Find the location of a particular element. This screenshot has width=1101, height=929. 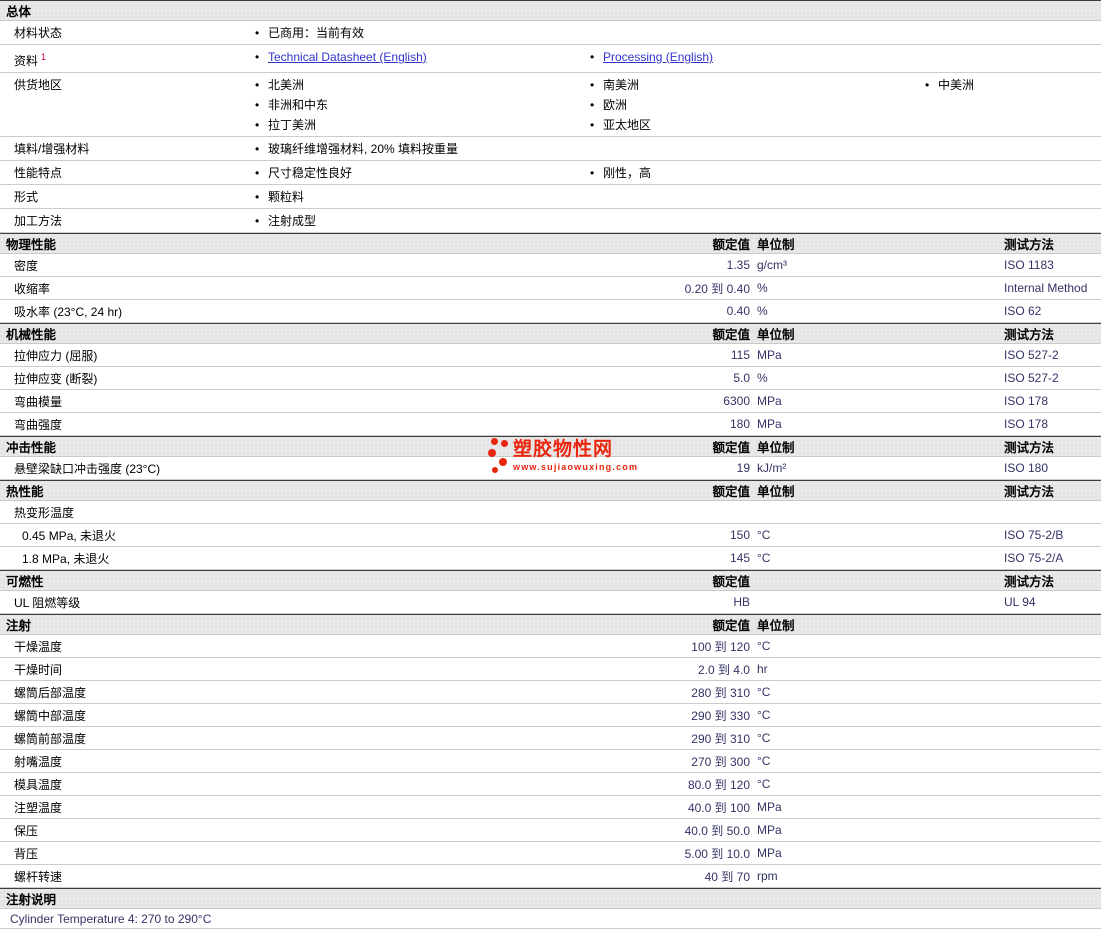

unit-value: MPa is located at coordinates (769, 424).